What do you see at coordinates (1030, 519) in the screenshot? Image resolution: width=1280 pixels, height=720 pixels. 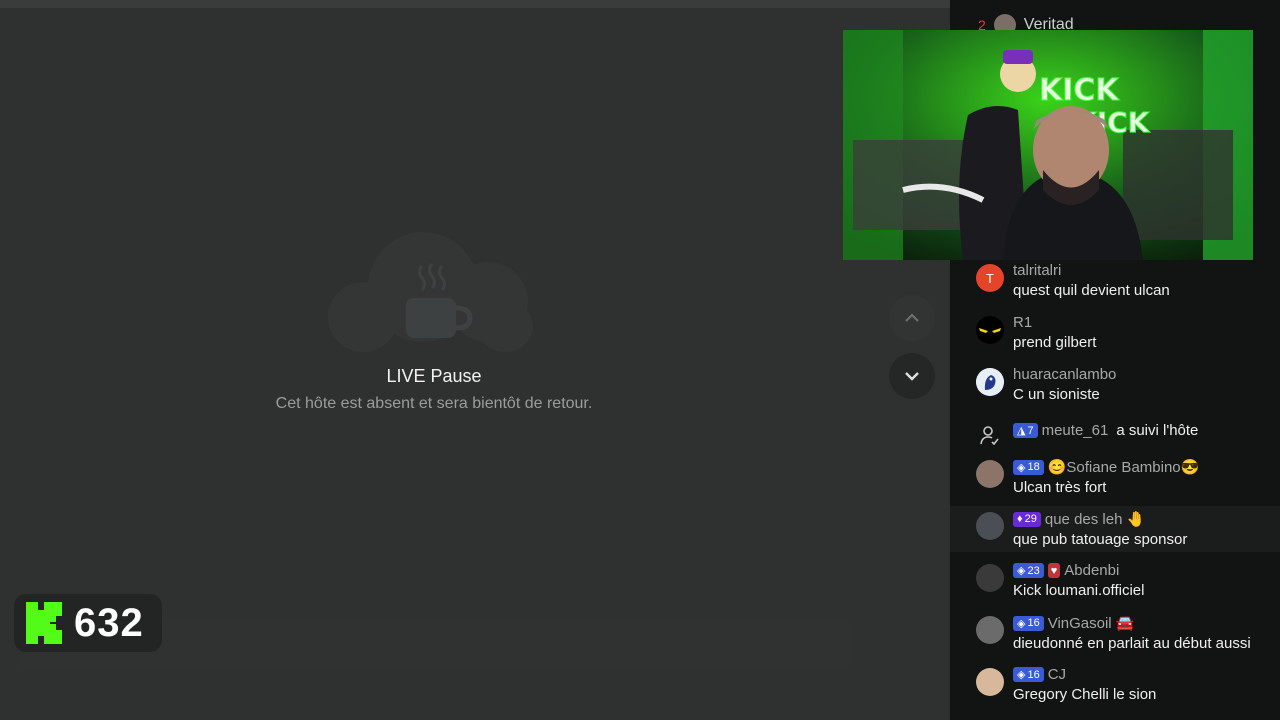 I see `badge-count: 29` at bounding box center [1030, 519].